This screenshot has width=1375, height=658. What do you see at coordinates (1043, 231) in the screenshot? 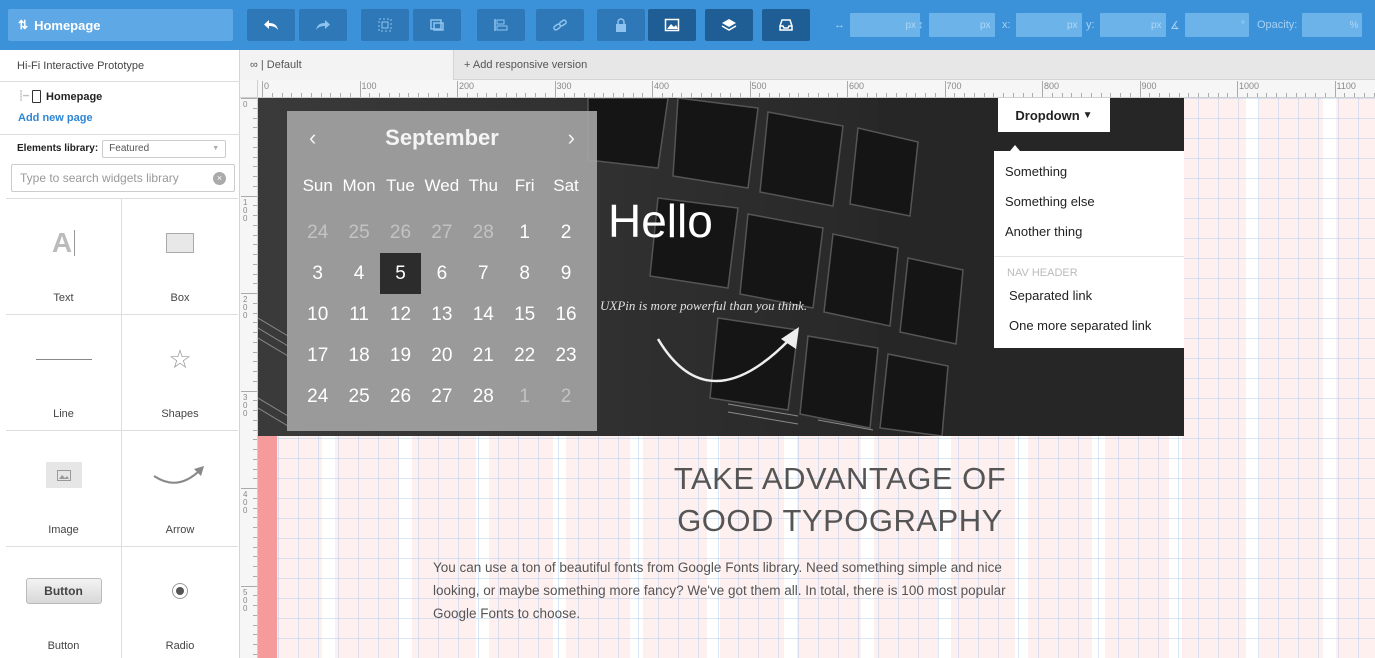
I see `dropdown-item: Another thing` at bounding box center [1043, 231].